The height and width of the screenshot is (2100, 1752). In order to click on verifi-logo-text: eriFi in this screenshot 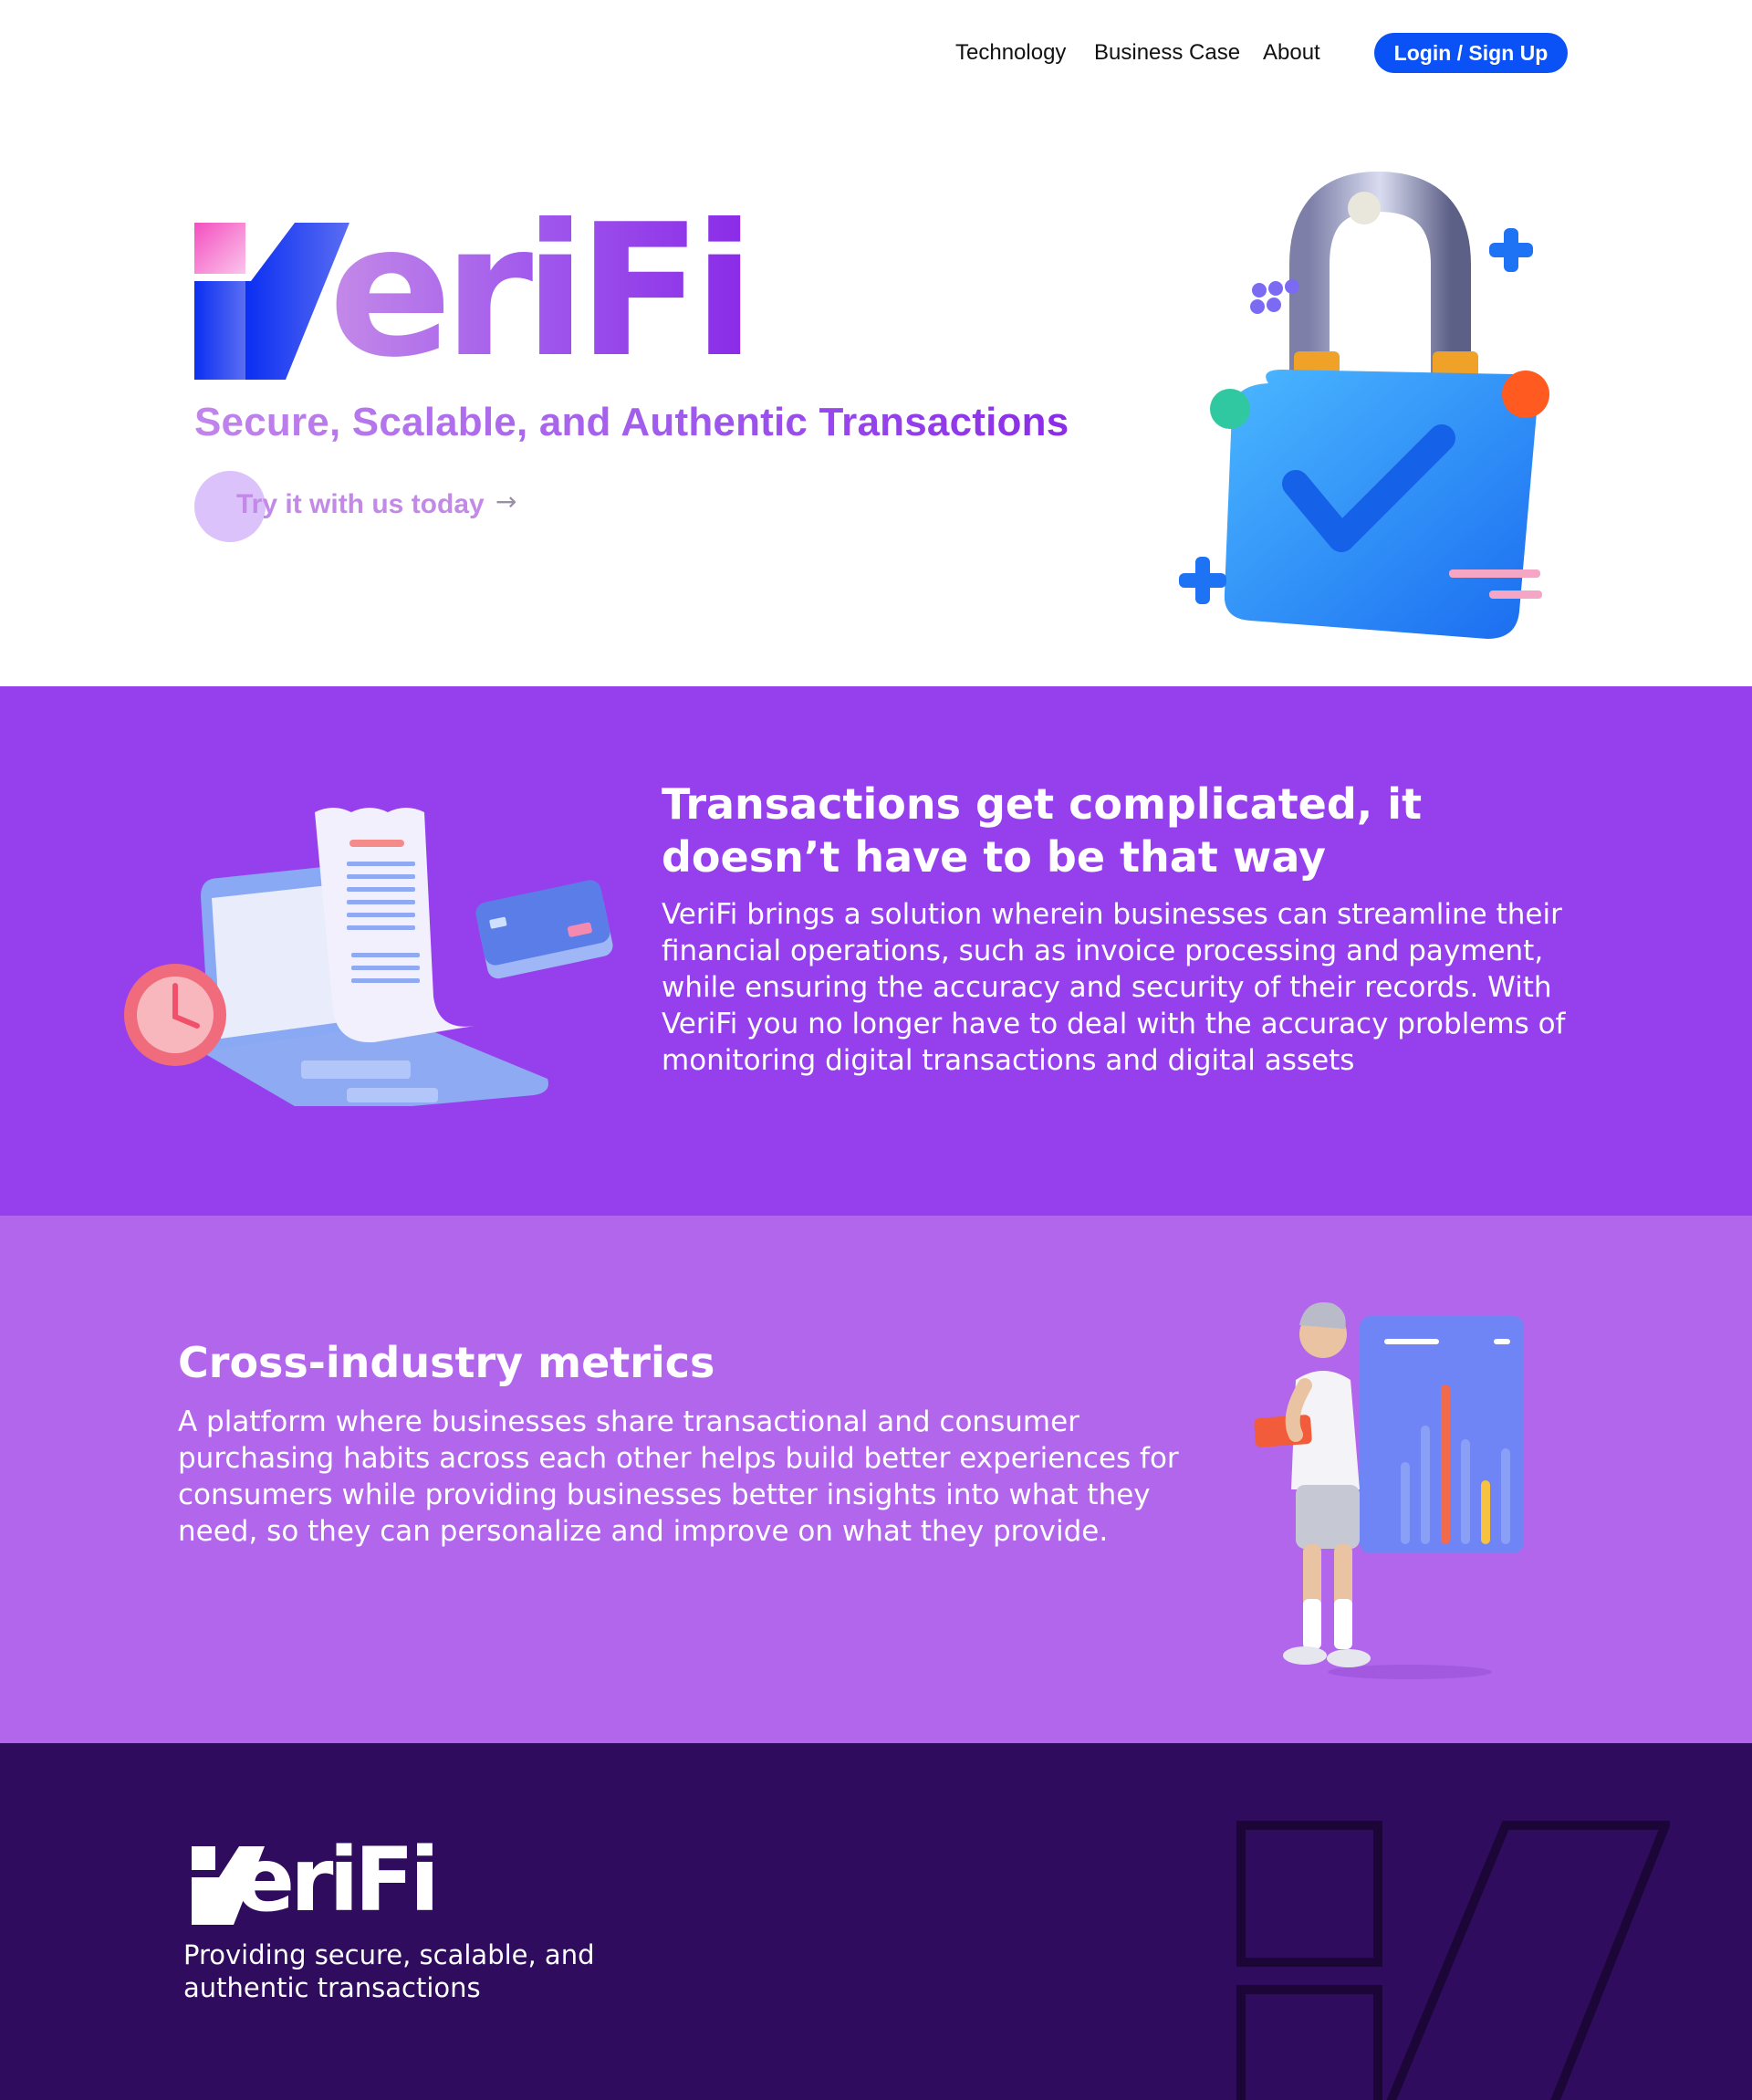, I will do `click(542, 291)`.